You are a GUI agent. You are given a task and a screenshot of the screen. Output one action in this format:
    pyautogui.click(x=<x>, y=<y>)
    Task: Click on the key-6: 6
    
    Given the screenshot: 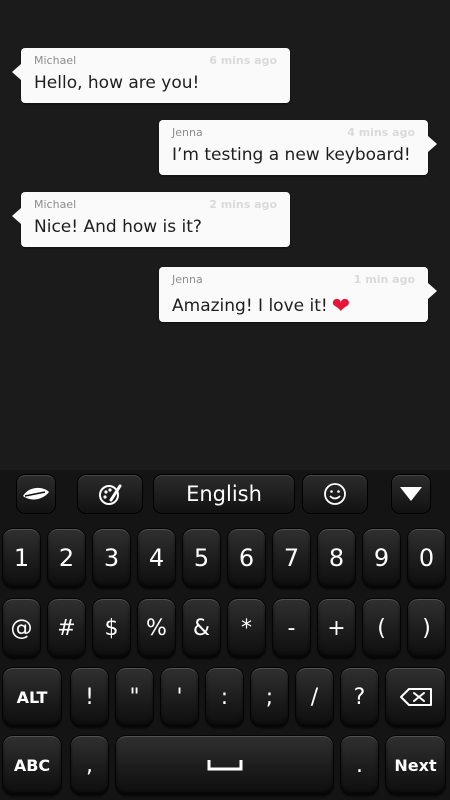 What is the action you would take?
    pyautogui.click(x=246, y=558)
    